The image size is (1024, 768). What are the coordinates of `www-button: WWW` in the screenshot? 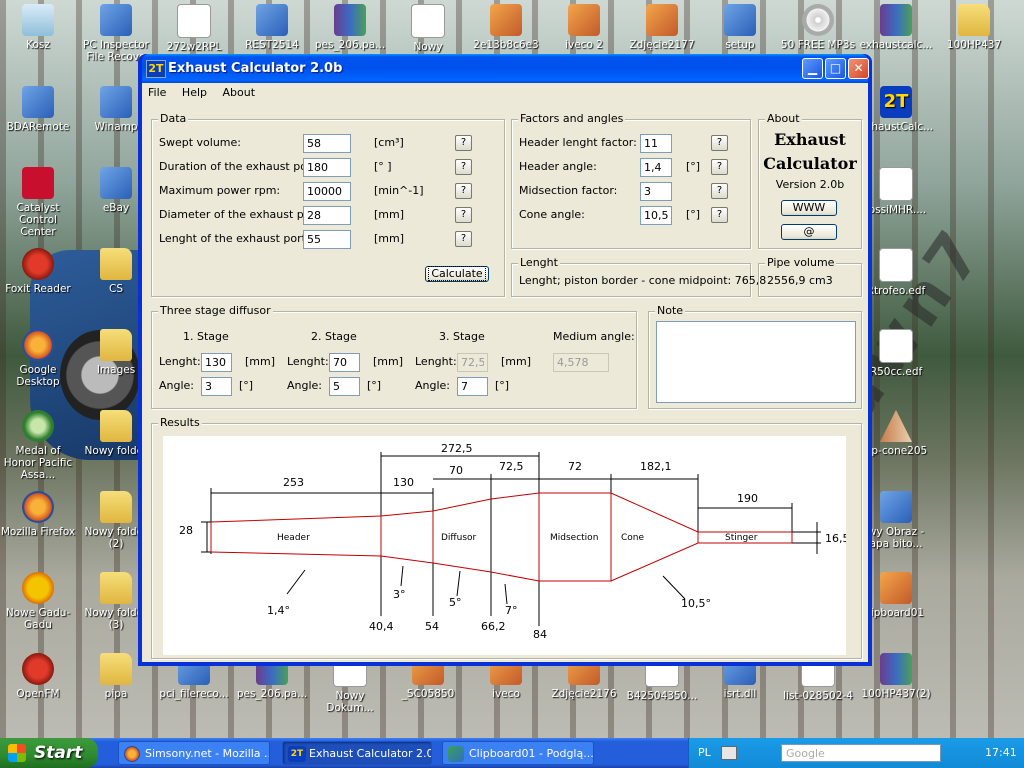 It's located at (809, 208).